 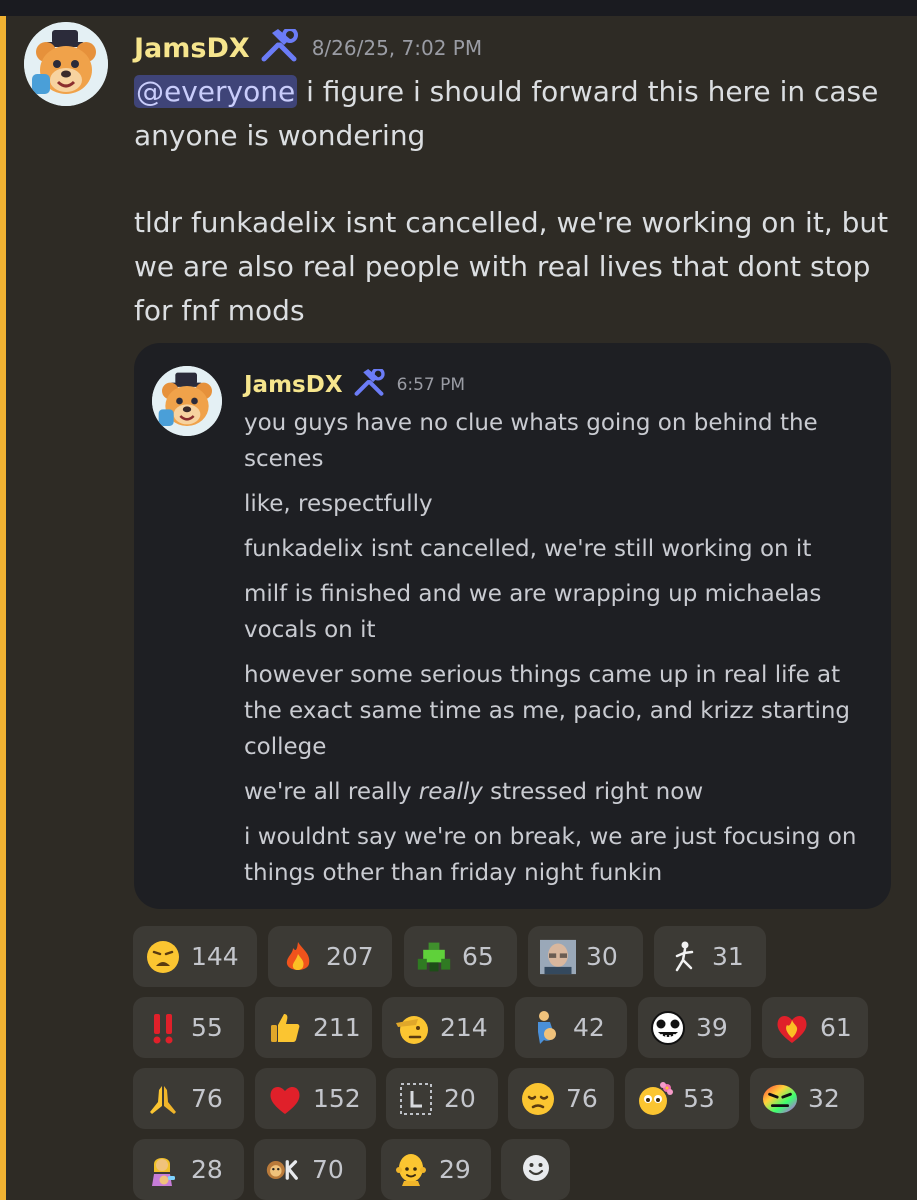 I want to click on reaction-count: 53, so click(x=699, y=1098).